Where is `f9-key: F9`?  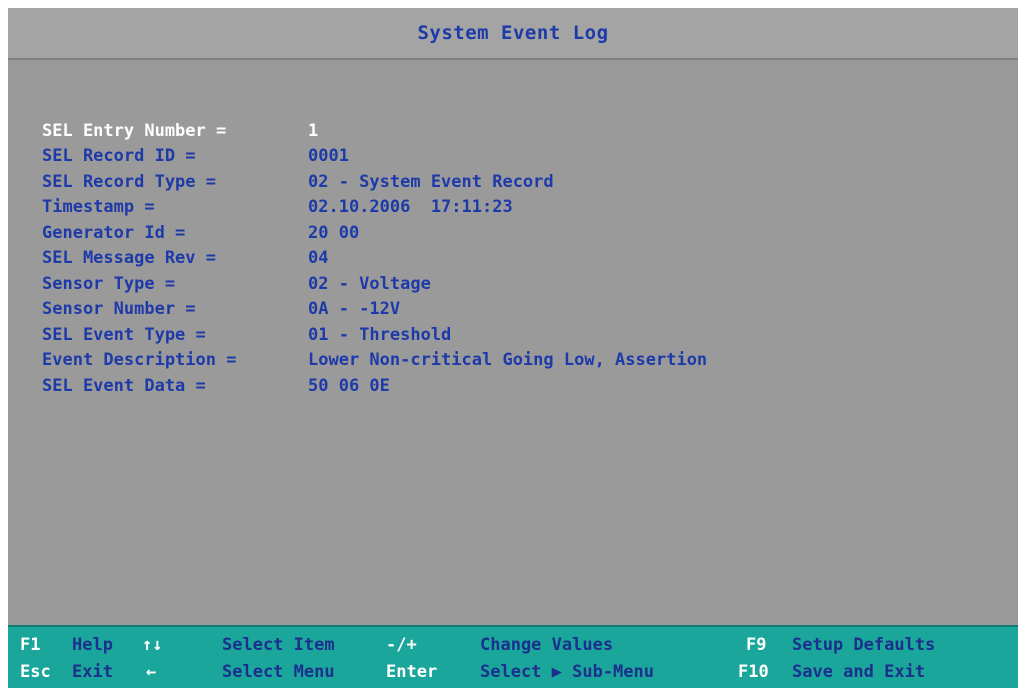 f9-key: F9 is located at coordinates (756, 645).